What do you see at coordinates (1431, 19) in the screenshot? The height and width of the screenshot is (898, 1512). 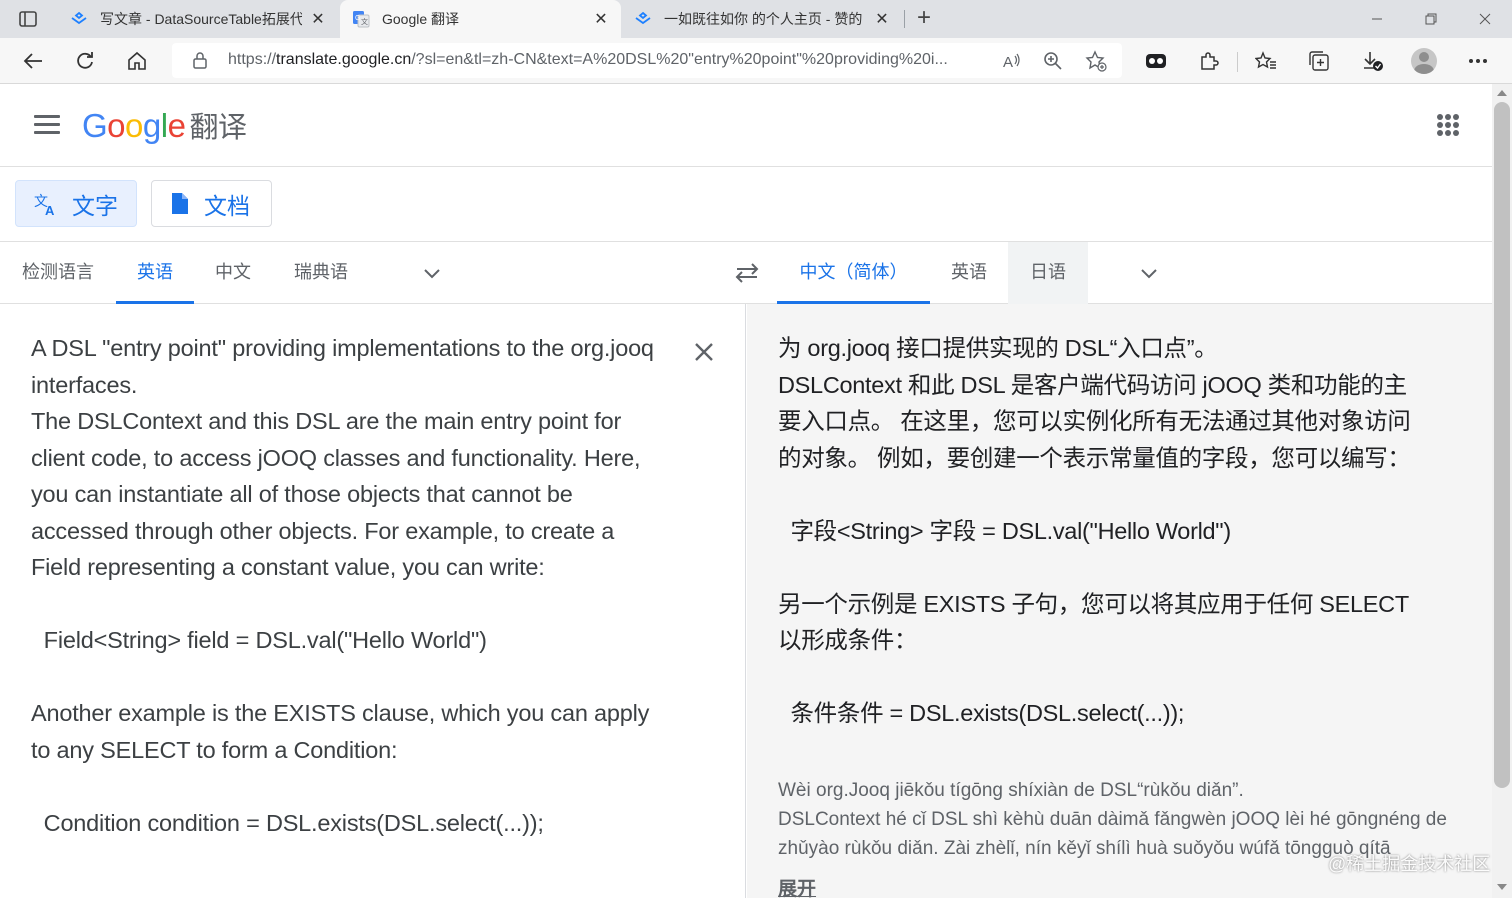 I see `restore-icon` at bounding box center [1431, 19].